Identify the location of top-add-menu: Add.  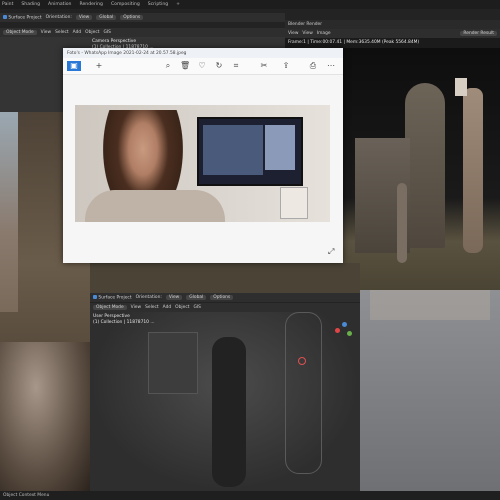
(77, 32).